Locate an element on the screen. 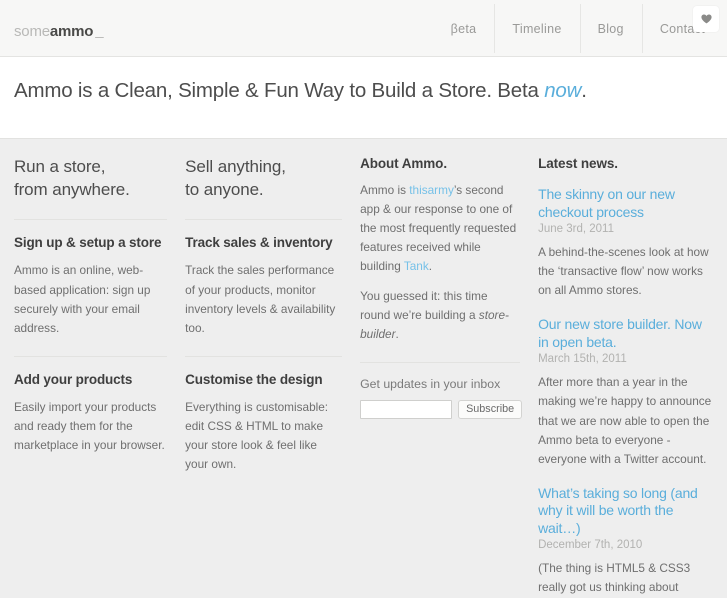  column2-section1-heading: Track sales & inventory is located at coordinates (259, 243).